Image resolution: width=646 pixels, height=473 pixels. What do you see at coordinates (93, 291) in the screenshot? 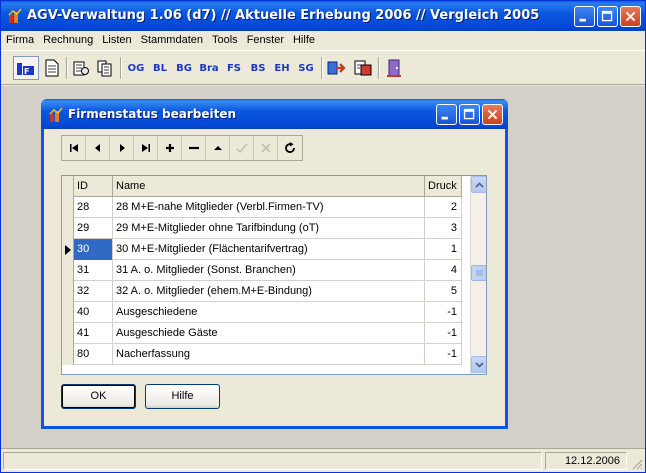
I see `cell-id: 32` at bounding box center [93, 291].